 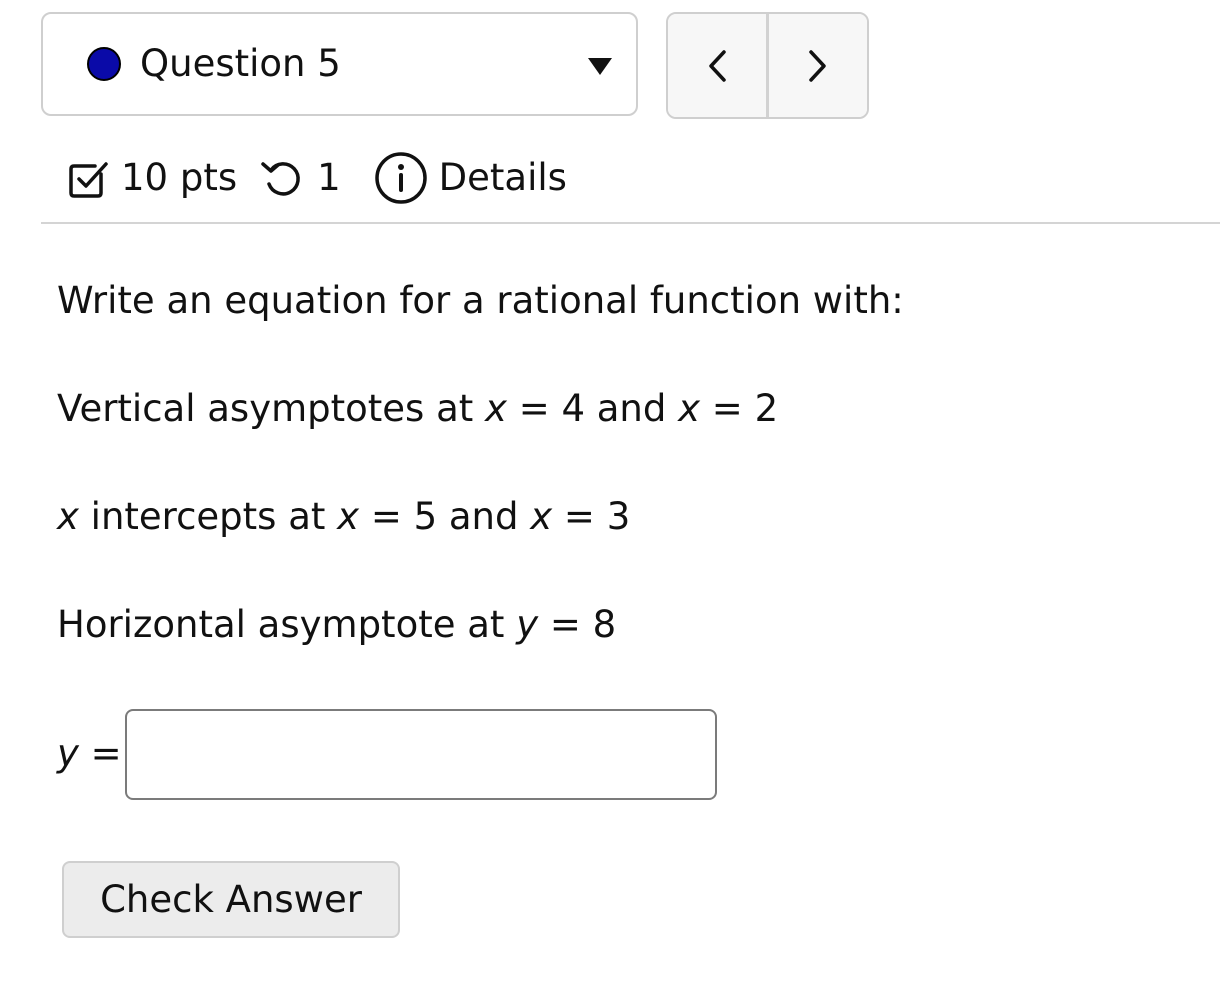 I want to click on question-selector: Question 5, so click(x=339, y=64).